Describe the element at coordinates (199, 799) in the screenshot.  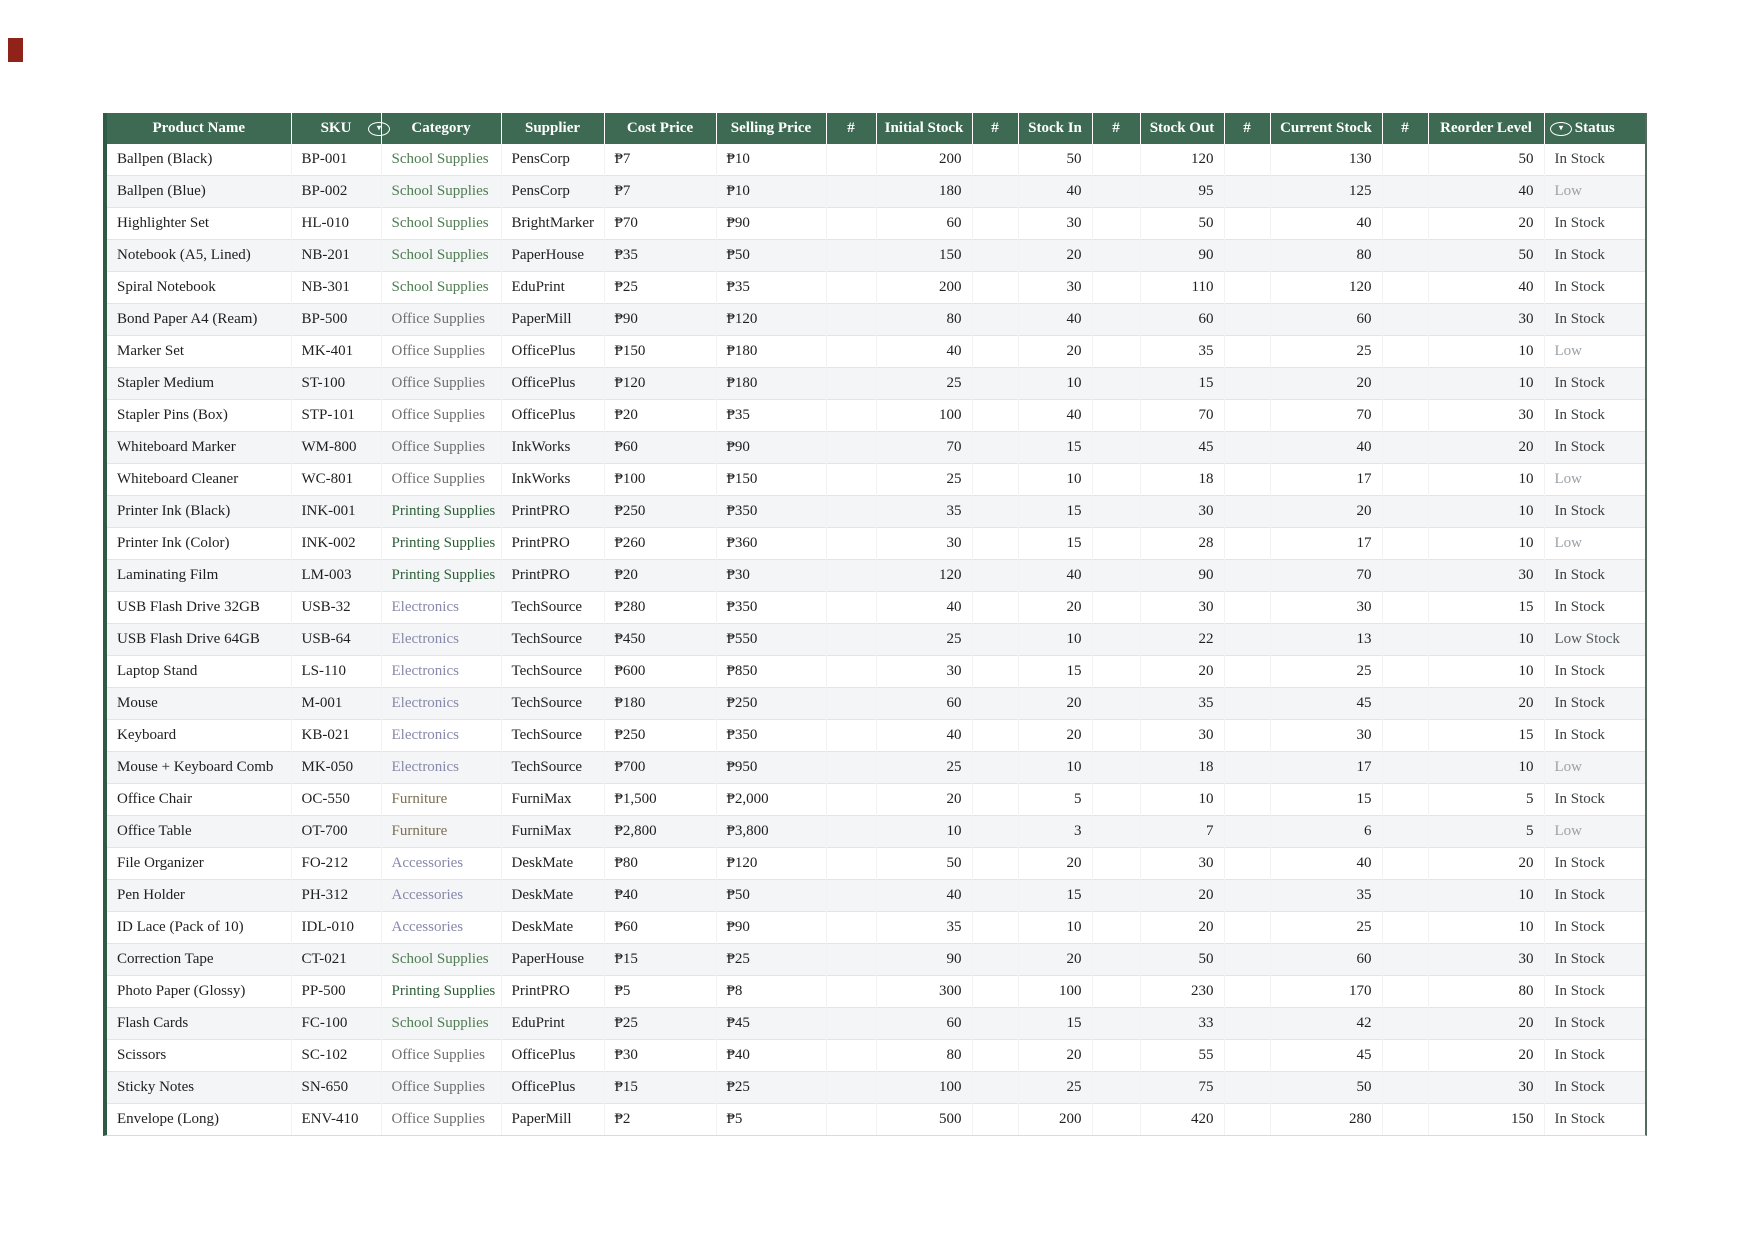
I see `cell-product: Office Chair` at that location.